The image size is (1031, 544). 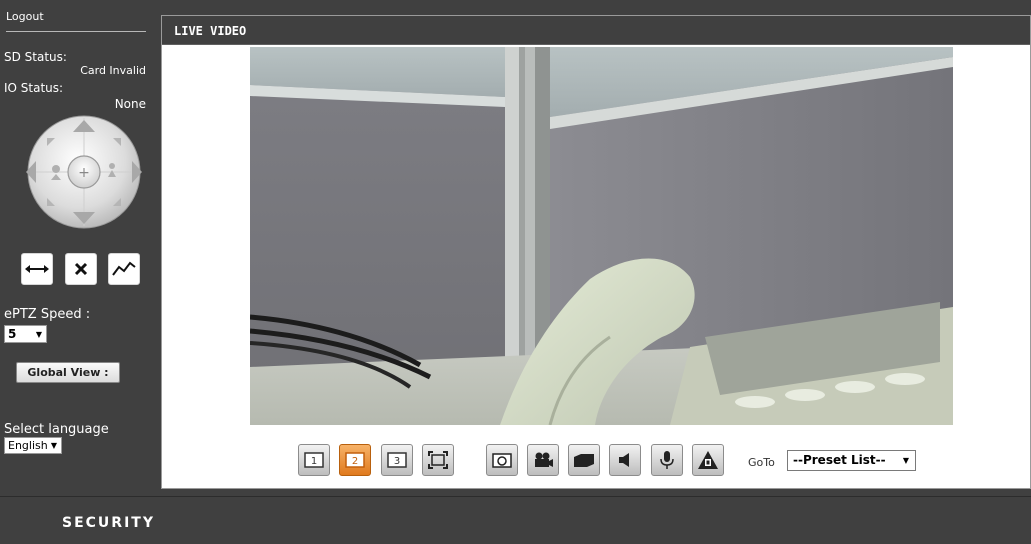 I want to click on svg-text: 3, so click(x=397, y=461).